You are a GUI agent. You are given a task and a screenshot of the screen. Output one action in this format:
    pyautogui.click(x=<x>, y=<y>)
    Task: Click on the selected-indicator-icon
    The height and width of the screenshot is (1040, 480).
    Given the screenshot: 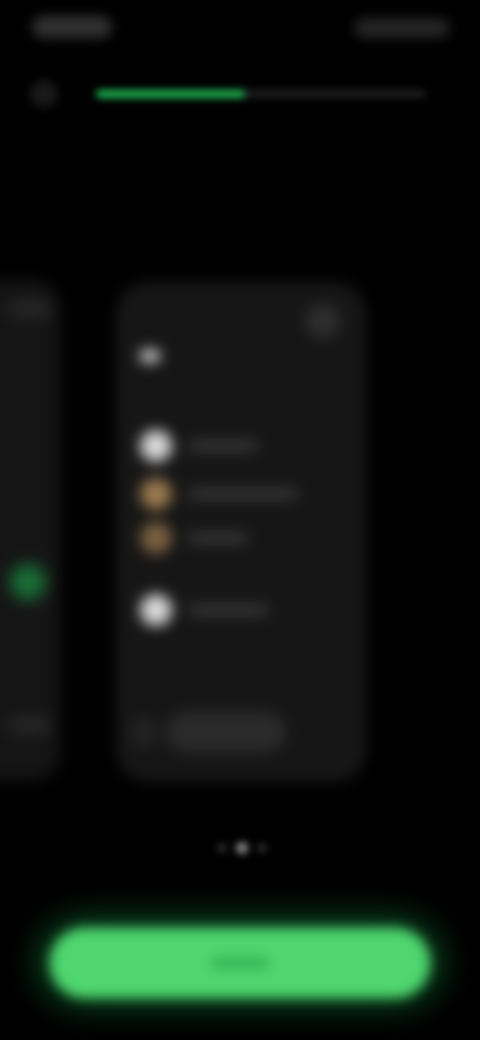 What is the action you would take?
    pyautogui.click(x=28, y=582)
    